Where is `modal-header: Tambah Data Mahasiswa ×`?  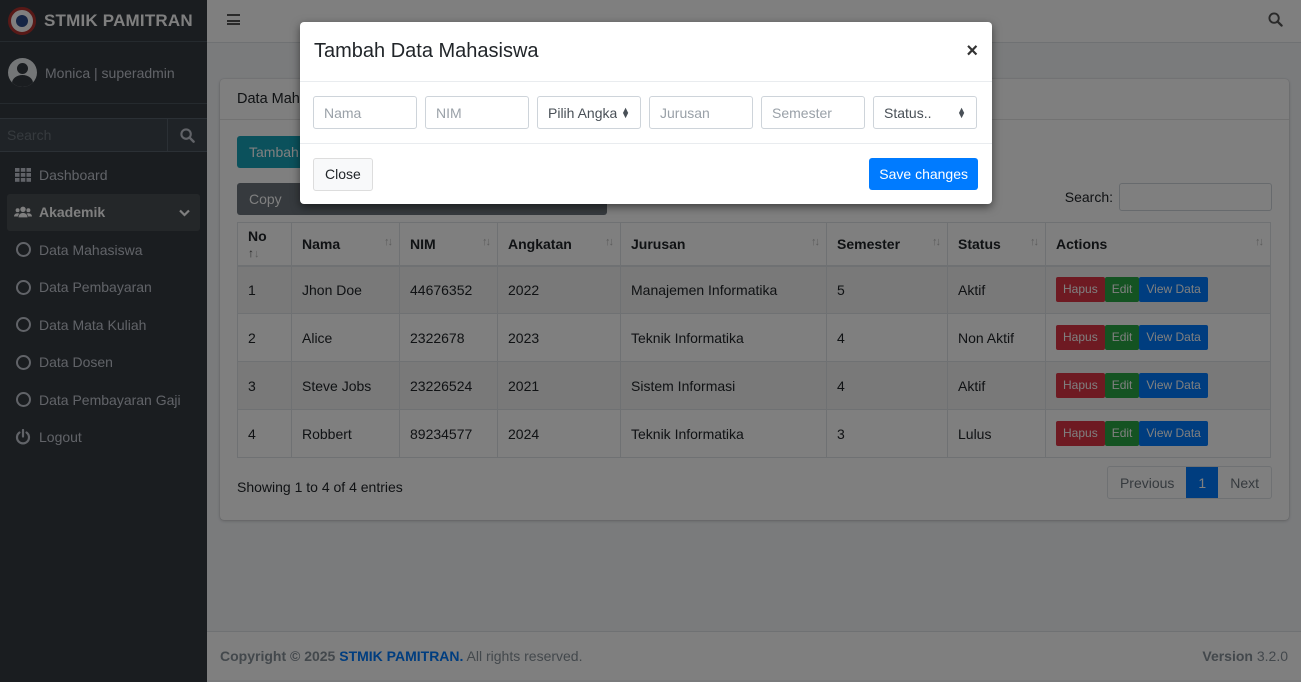 modal-header: Tambah Data Mahasiswa × is located at coordinates (646, 52).